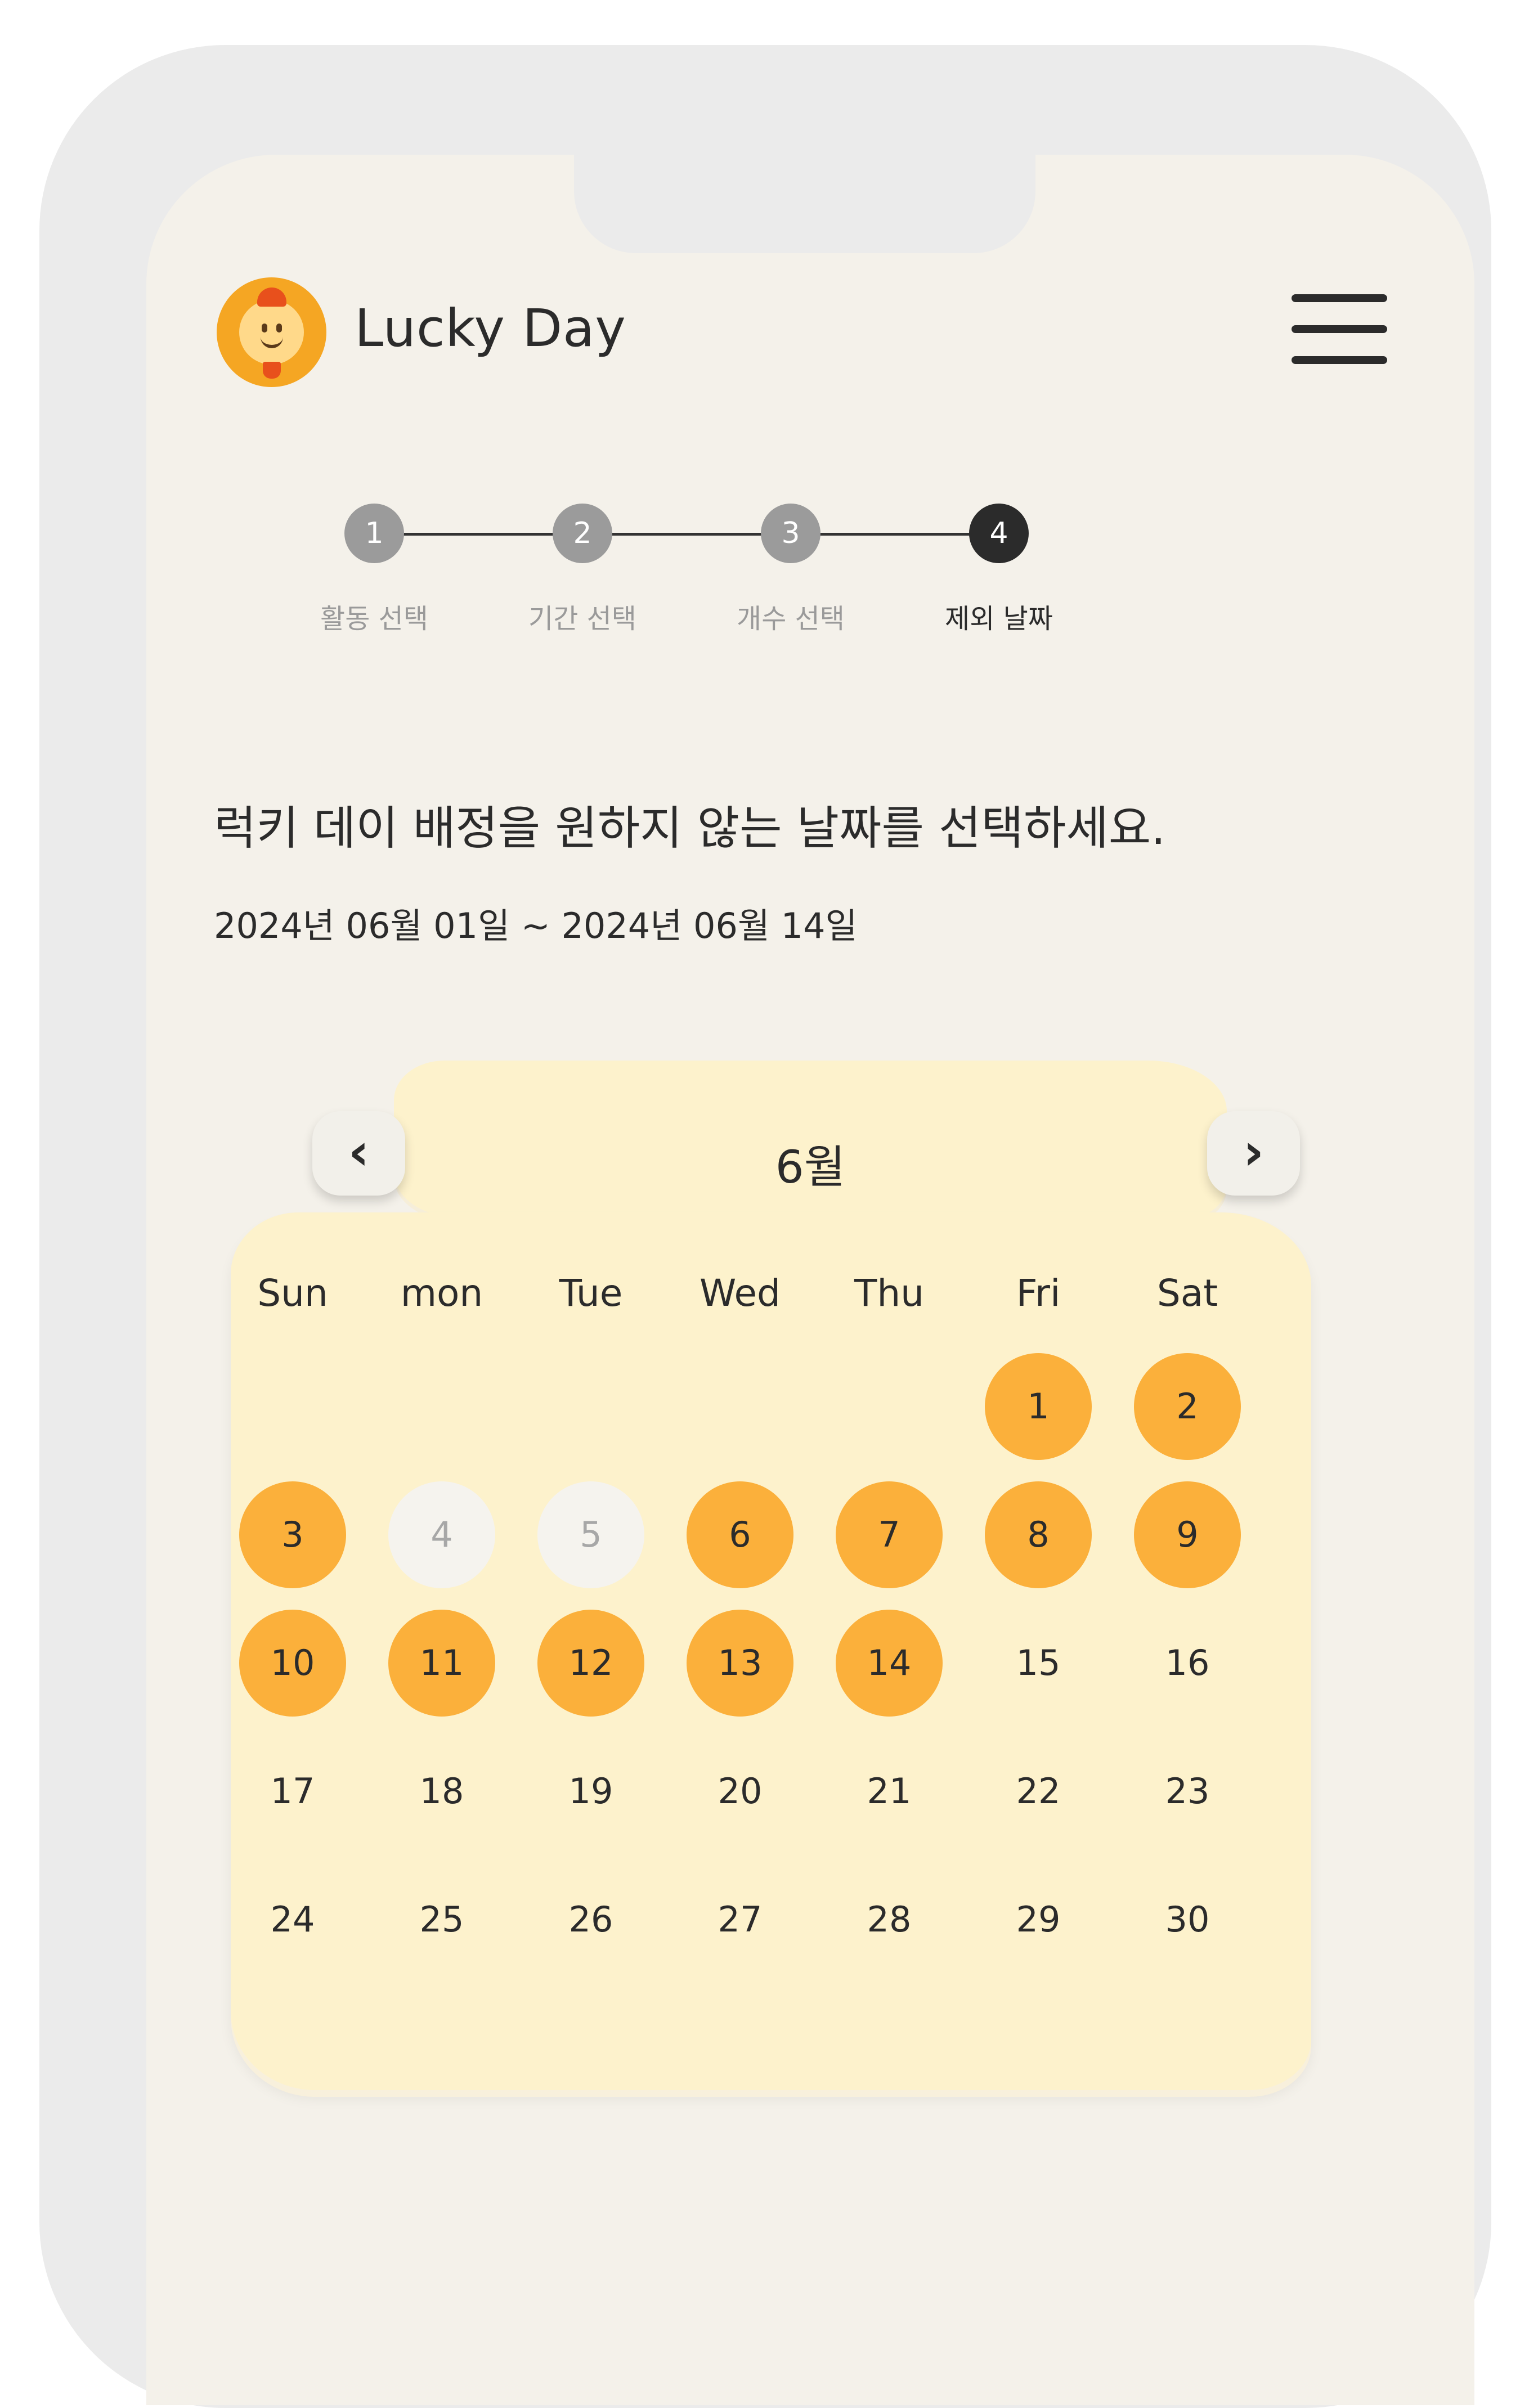  I want to click on calendar-day: 20, so click(740, 1791).